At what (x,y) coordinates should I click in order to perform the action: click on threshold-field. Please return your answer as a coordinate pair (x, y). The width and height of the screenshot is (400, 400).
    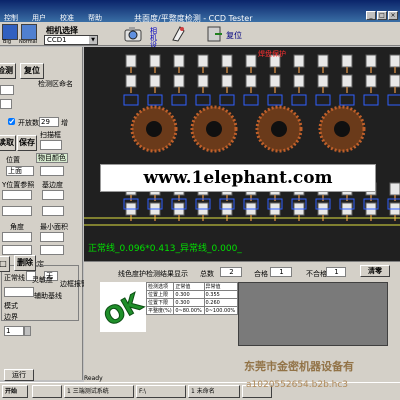
    Looking at the image, I should click on (53, 195).